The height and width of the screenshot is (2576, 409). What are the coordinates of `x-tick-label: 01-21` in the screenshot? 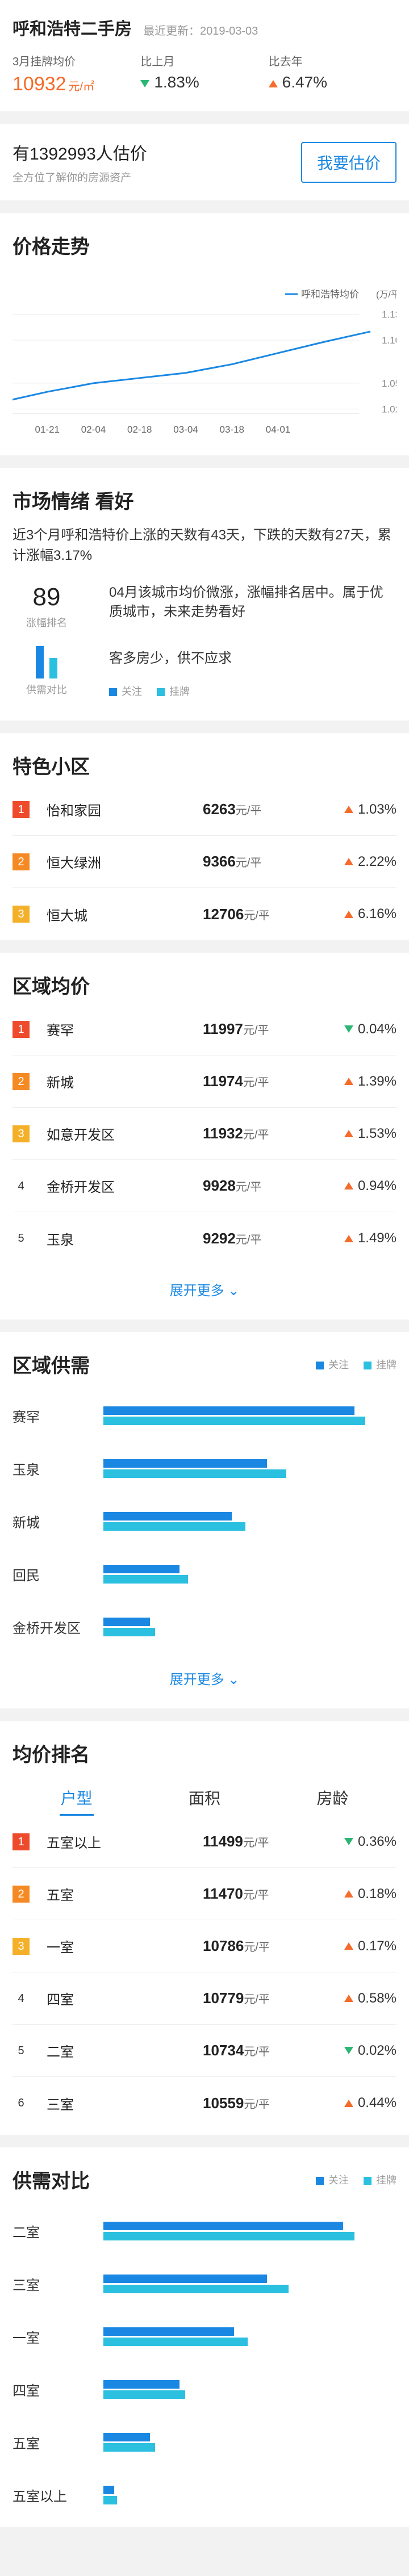 It's located at (47, 429).